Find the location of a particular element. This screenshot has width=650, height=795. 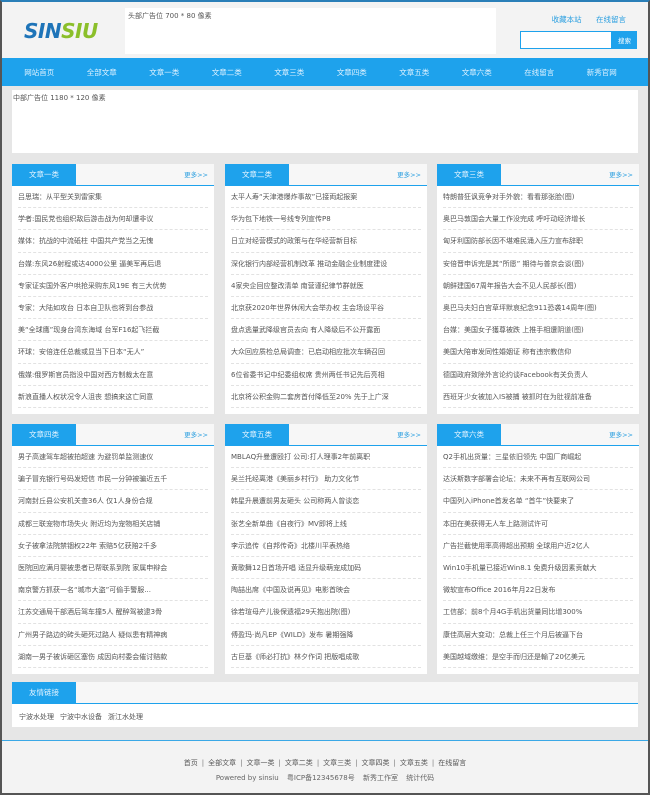

article-link: 广告拦截使用率高得超出预期 全球用户近2亿人 is located at coordinates (516, 546).